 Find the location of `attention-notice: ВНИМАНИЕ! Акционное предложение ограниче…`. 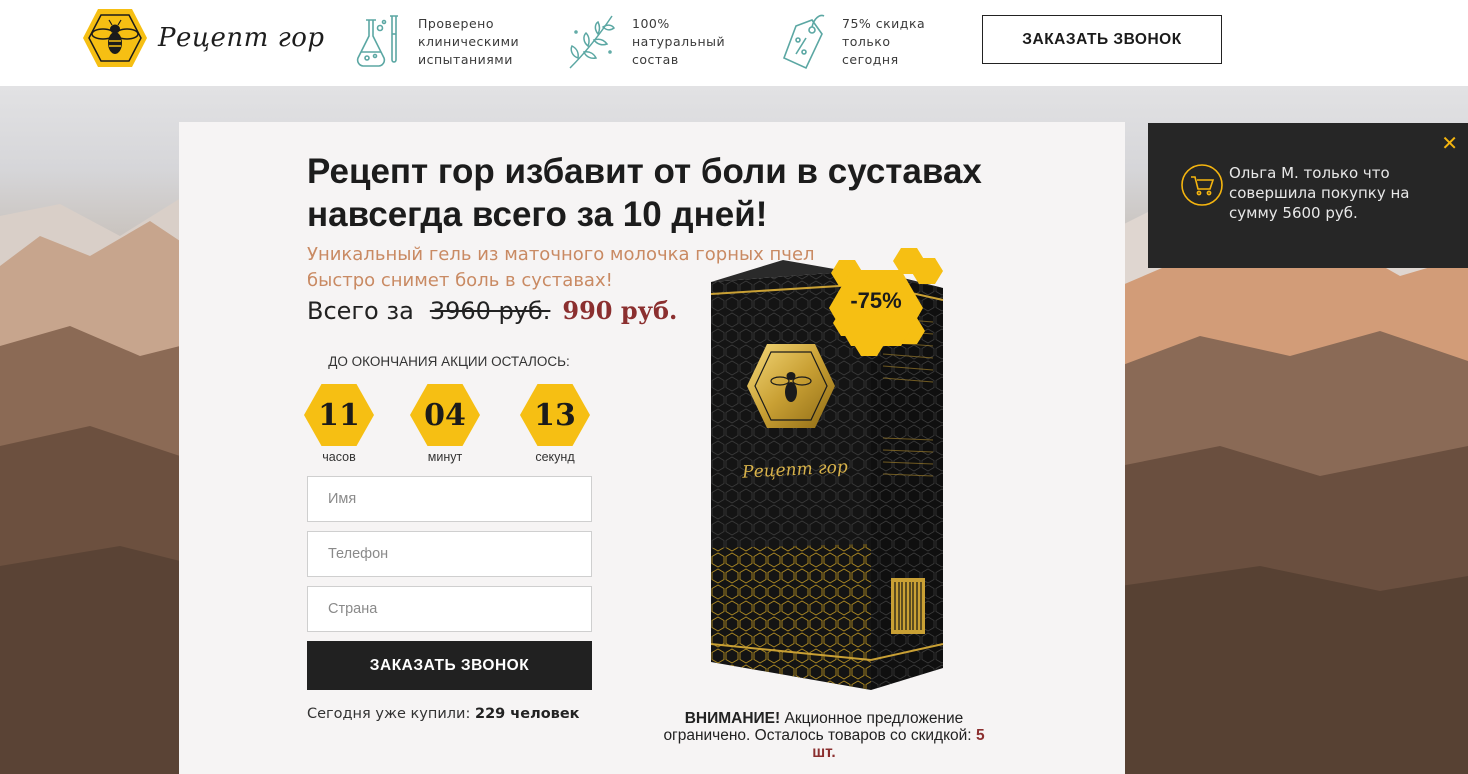

attention-notice: ВНИМАНИЕ! Акционное предложение ограниче… is located at coordinates (824, 735).